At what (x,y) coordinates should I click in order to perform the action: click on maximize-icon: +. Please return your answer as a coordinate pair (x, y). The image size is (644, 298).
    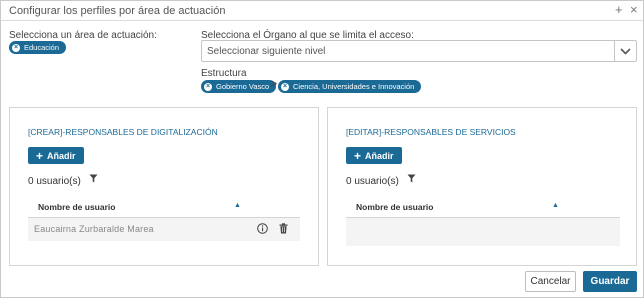
    Looking at the image, I should click on (619, 10).